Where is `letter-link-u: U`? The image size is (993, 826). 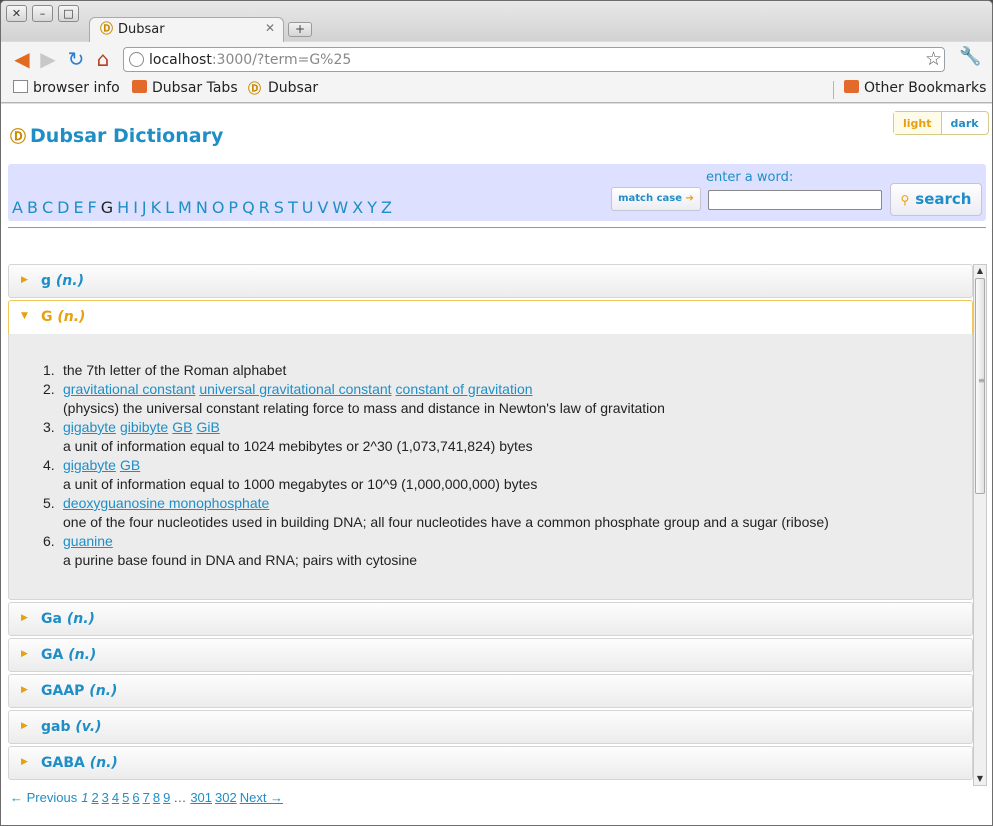 letter-link-u: U is located at coordinates (308, 207).